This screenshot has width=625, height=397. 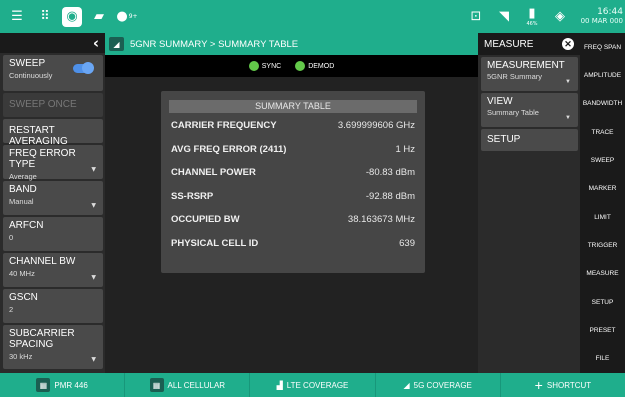 I want to click on menu-icon: ☰, so click(x=17, y=17).